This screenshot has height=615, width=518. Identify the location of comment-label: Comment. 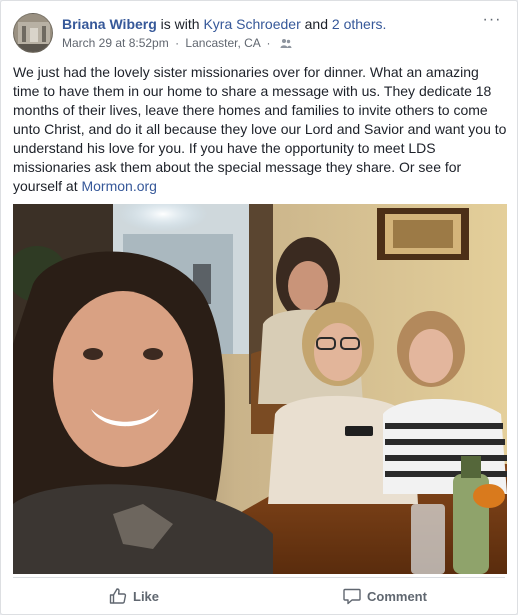
(397, 596).